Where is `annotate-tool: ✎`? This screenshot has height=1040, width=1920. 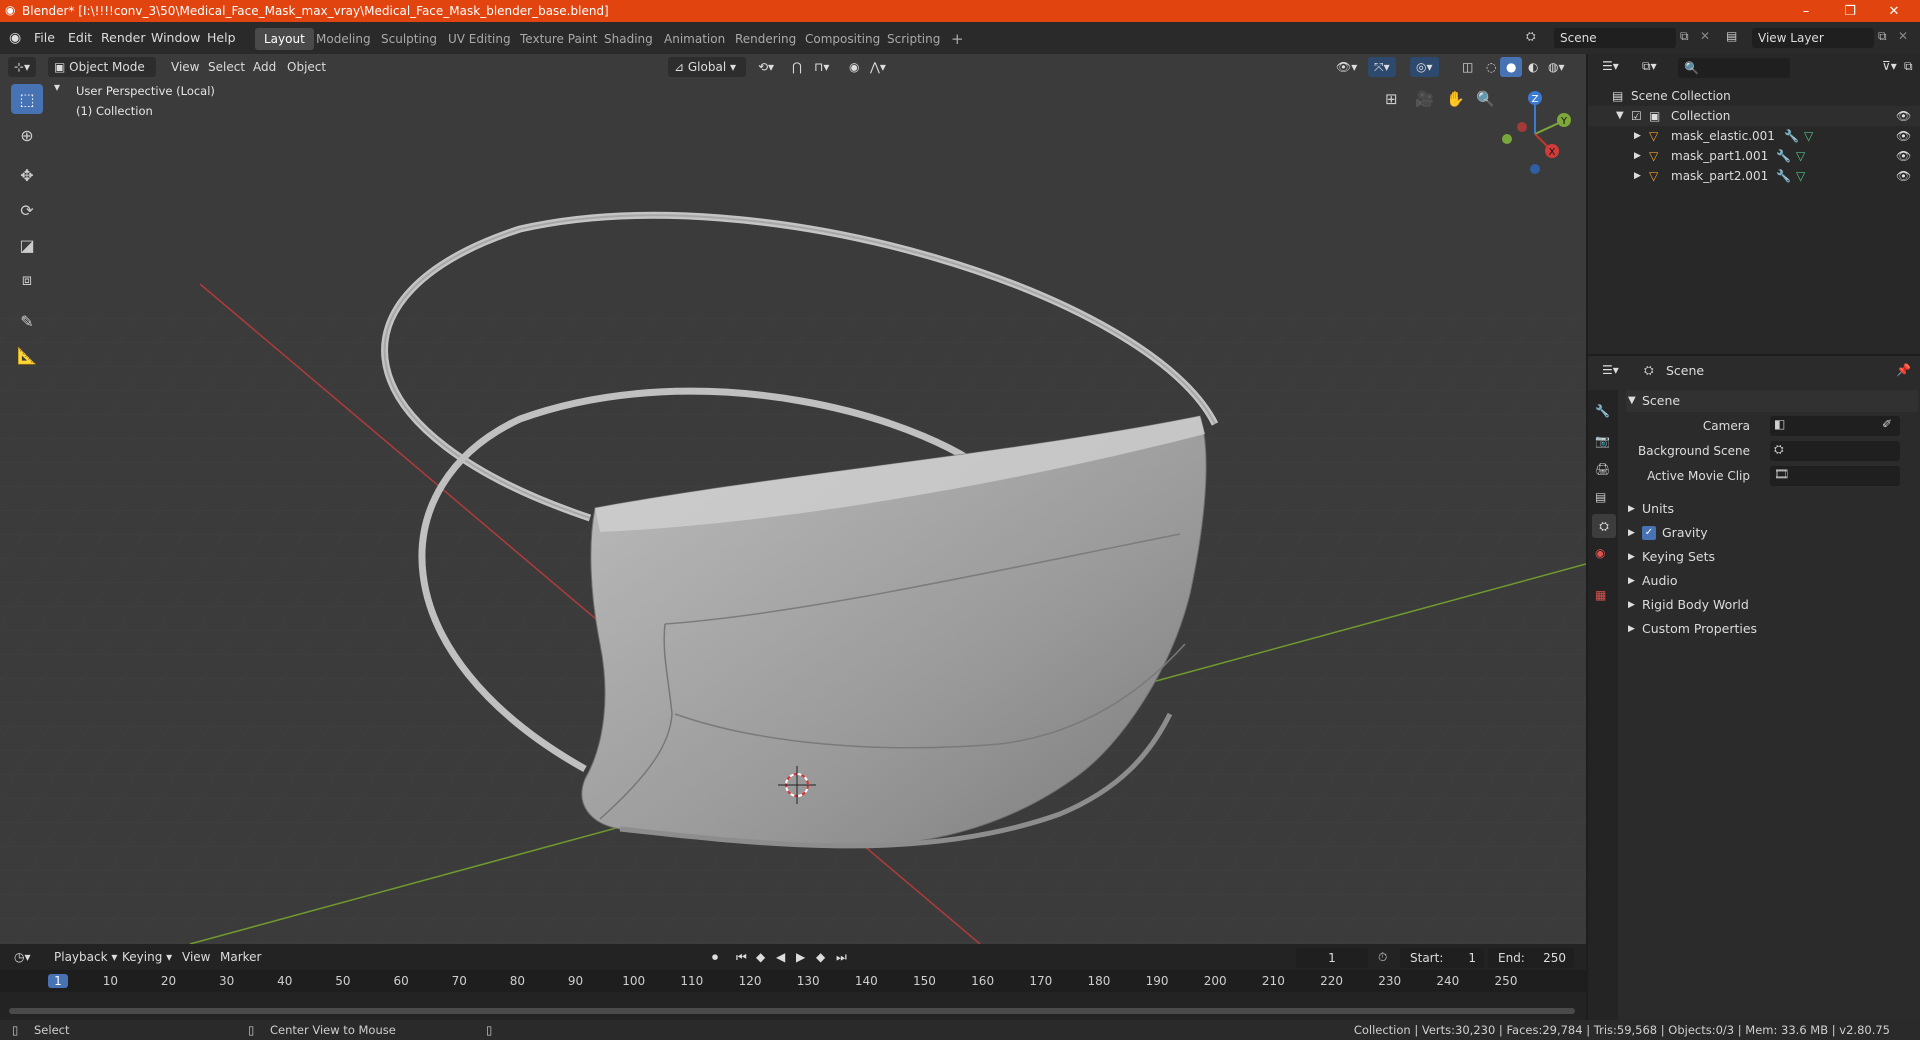 annotate-tool: ✎ is located at coordinates (27, 321).